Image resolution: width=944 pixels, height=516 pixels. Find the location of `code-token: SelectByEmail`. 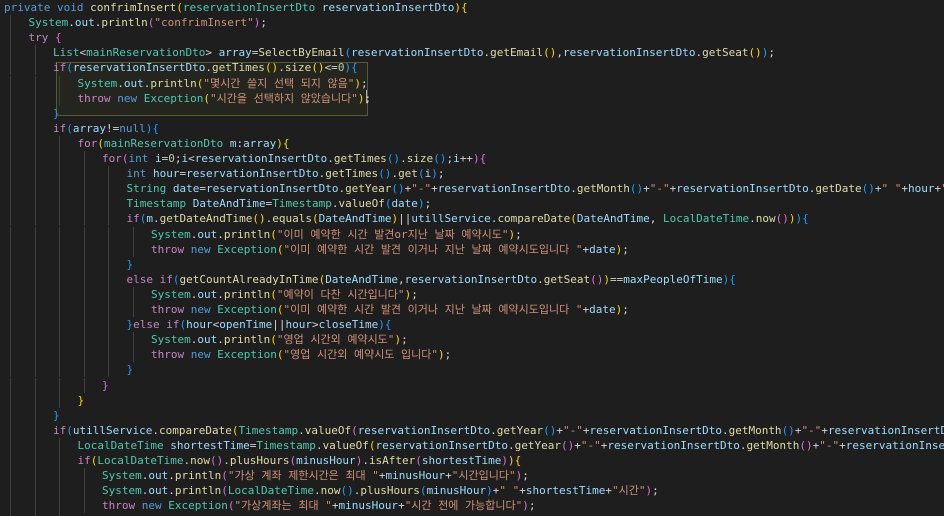

code-token: SelectByEmail is located at coordinates (301, 53).